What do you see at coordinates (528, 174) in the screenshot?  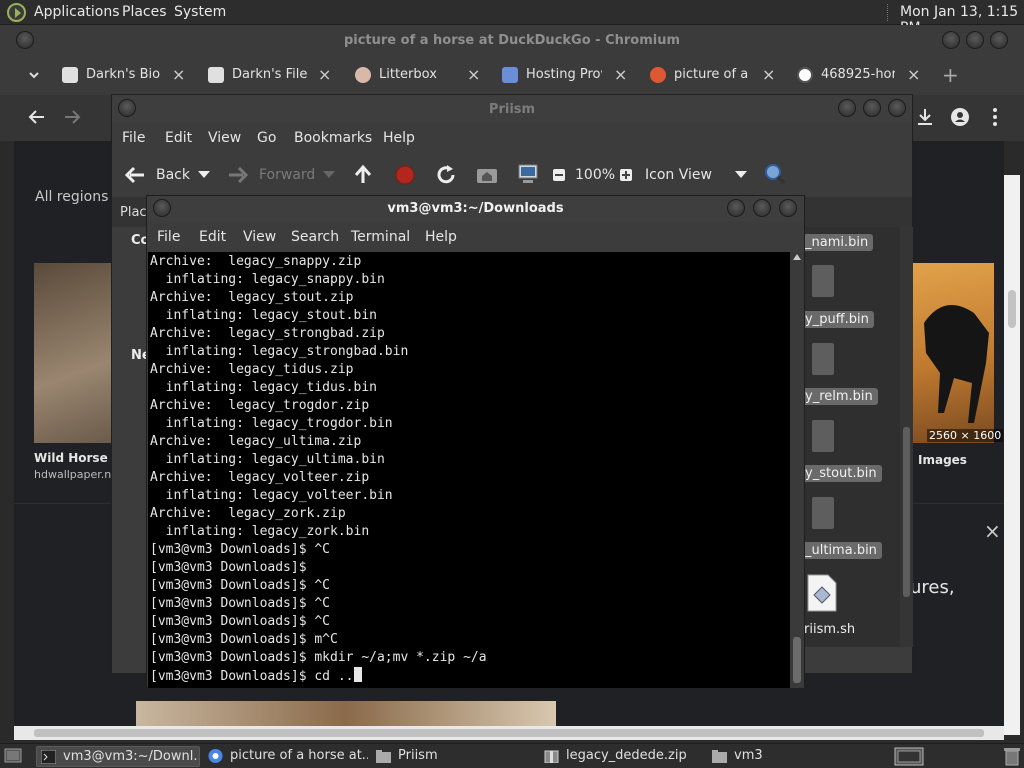 I see `computer-icon` at bounding box center [528, 174].